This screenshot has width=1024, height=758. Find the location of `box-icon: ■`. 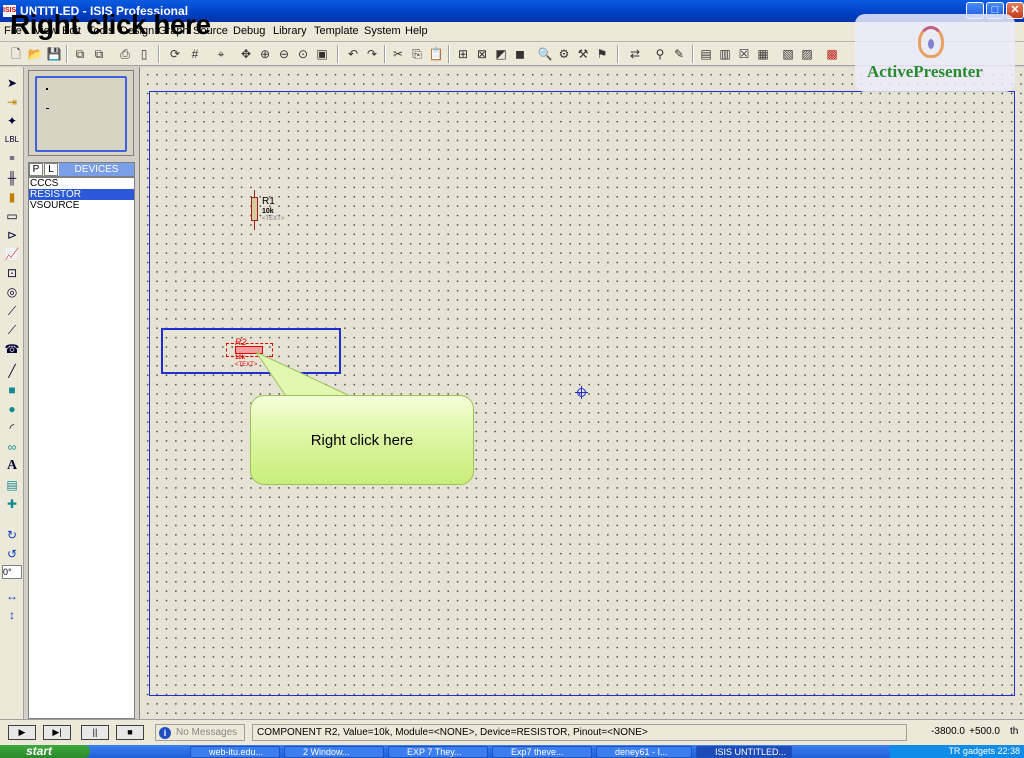

box-icon: ■ is located at coordinates (12, 390).